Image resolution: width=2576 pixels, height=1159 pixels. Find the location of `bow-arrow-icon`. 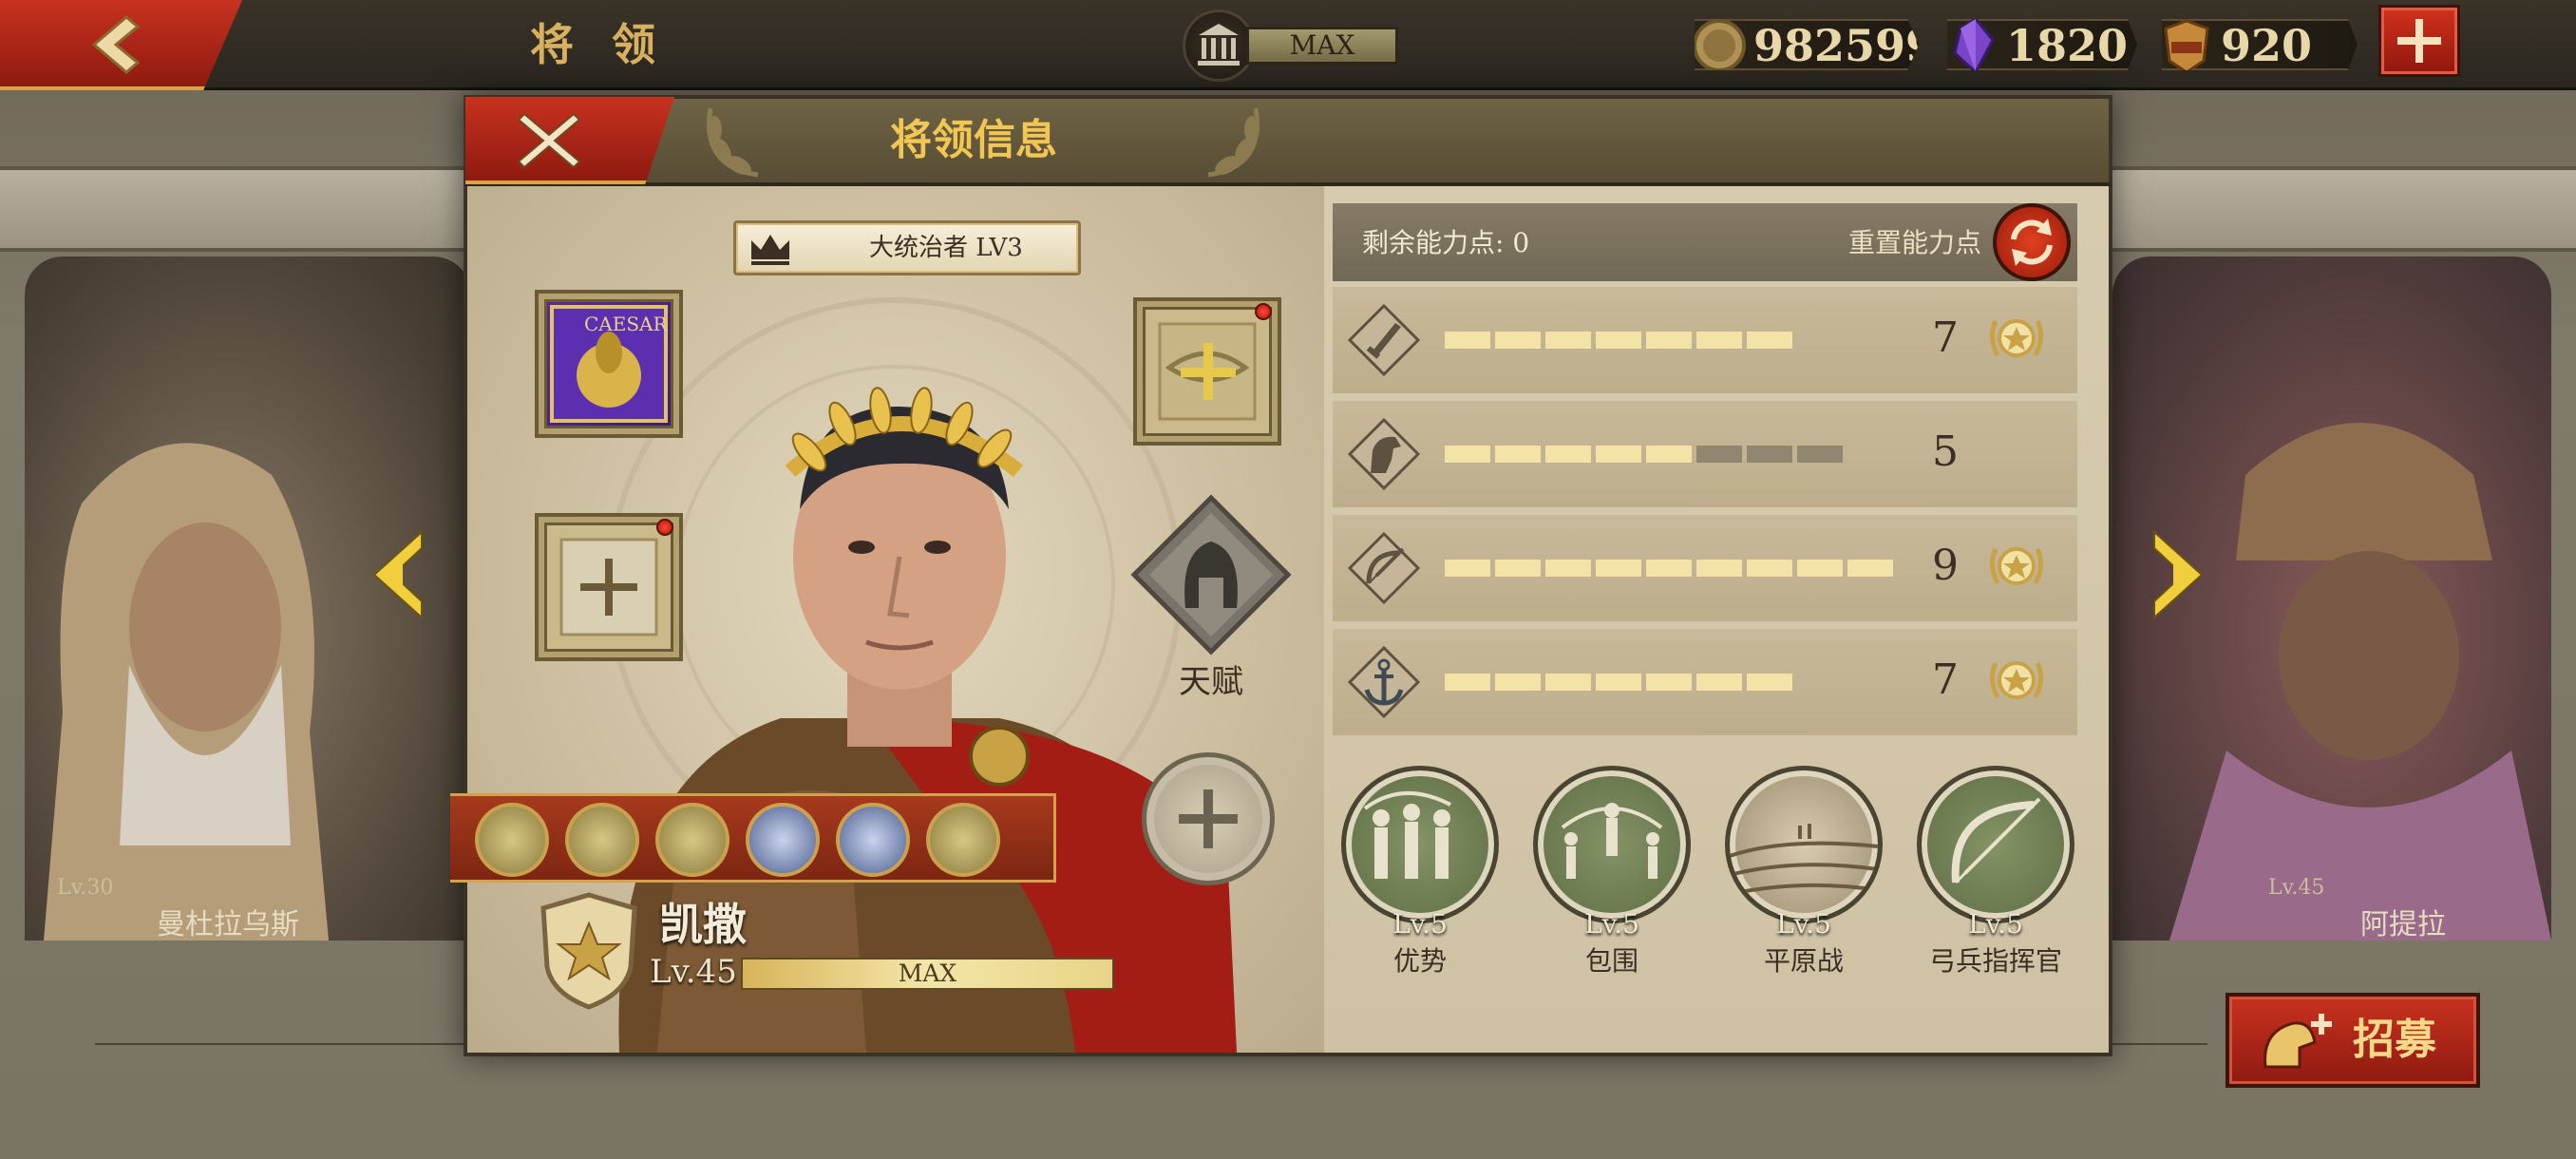

bow-arrow-icon is located at coordinates (1996, 840).